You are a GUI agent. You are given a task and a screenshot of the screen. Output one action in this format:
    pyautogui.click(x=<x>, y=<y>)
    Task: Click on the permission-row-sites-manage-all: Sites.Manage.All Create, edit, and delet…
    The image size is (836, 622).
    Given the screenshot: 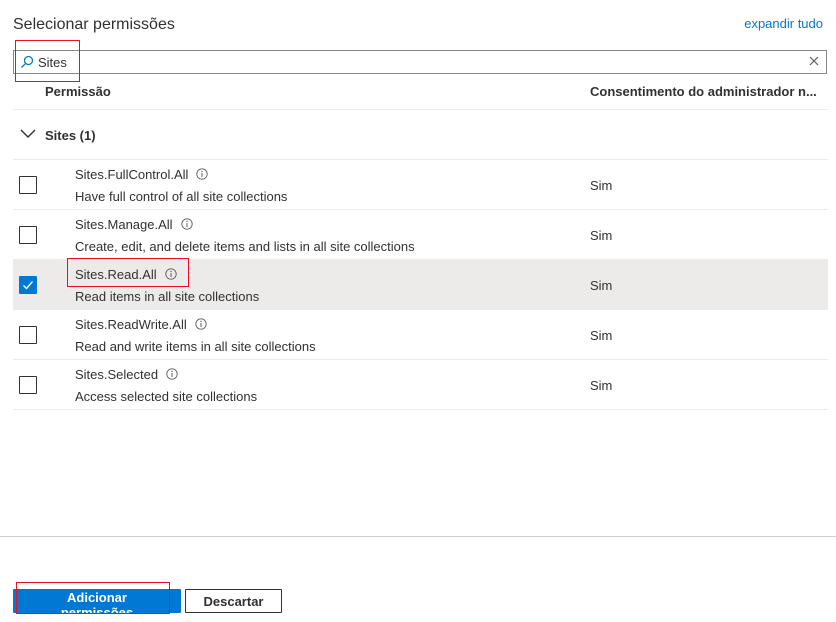 What is the action you would take?
    pyautogui.click(x=420, y=235)
    